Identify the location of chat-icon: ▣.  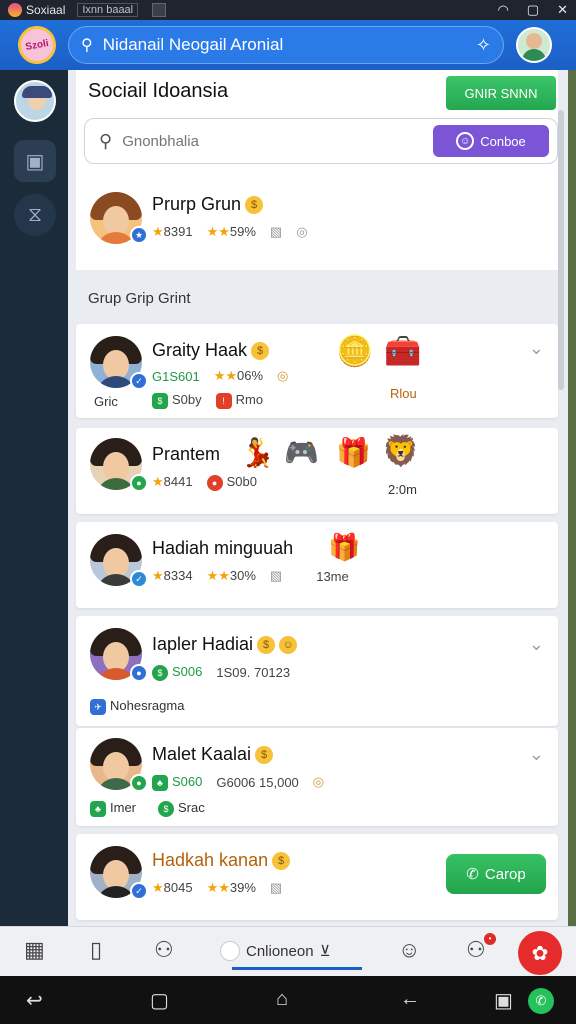
(35, 161).